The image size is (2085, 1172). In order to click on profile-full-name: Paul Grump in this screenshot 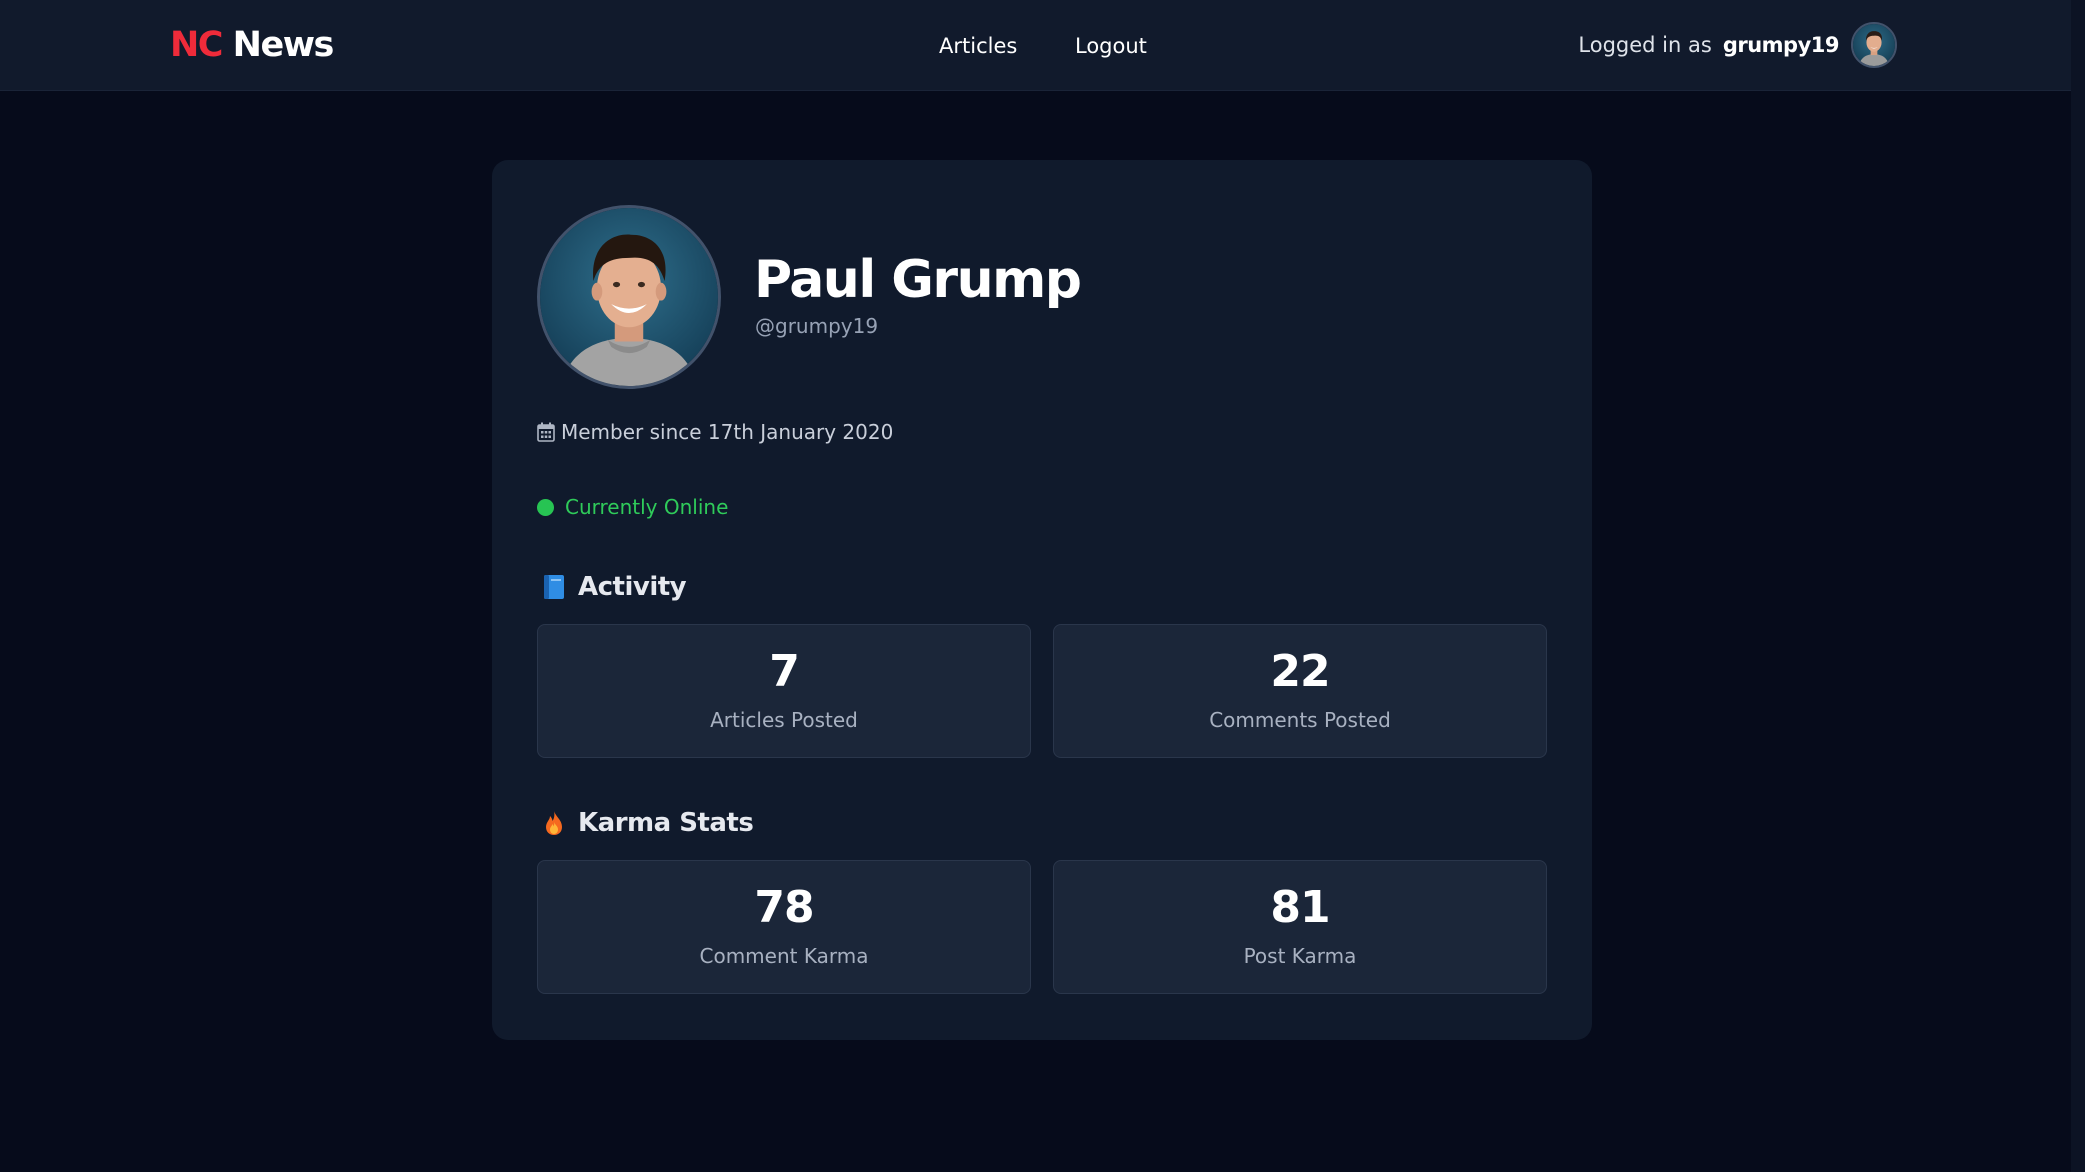, I will do `click(918, 280)`.